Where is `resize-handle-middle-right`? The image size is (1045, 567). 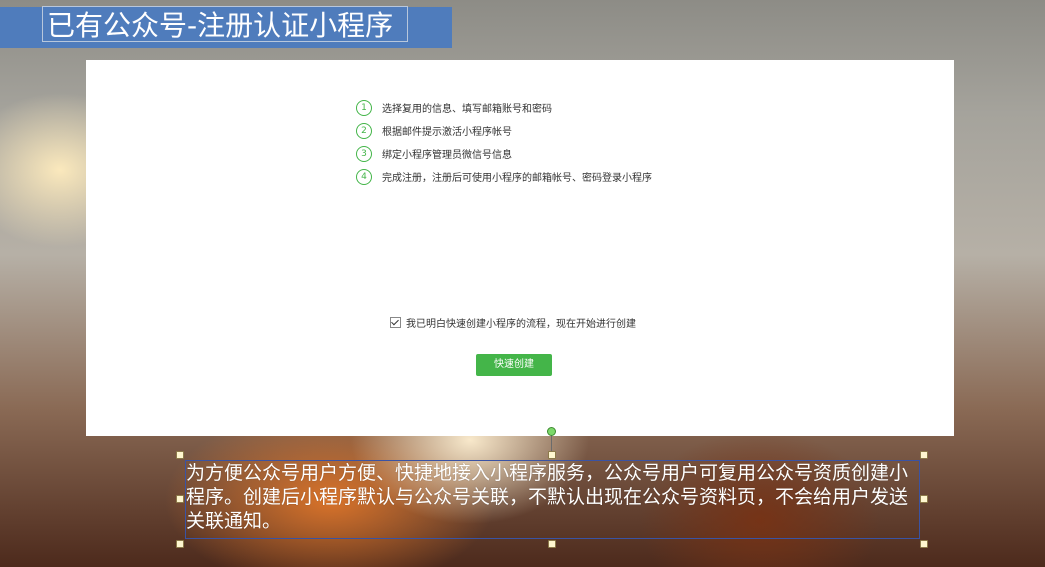 resize-handle-middle-right is located at coordinates (924, 499).